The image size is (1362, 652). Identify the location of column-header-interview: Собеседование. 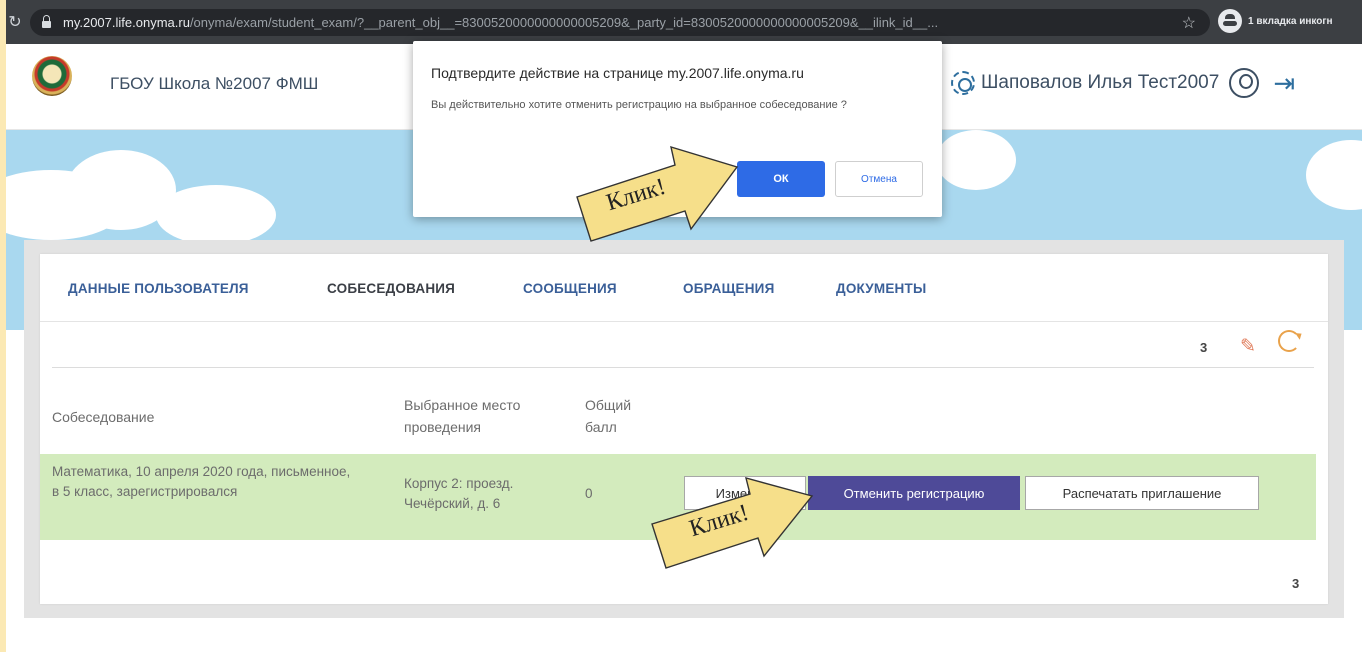
(103, 417).